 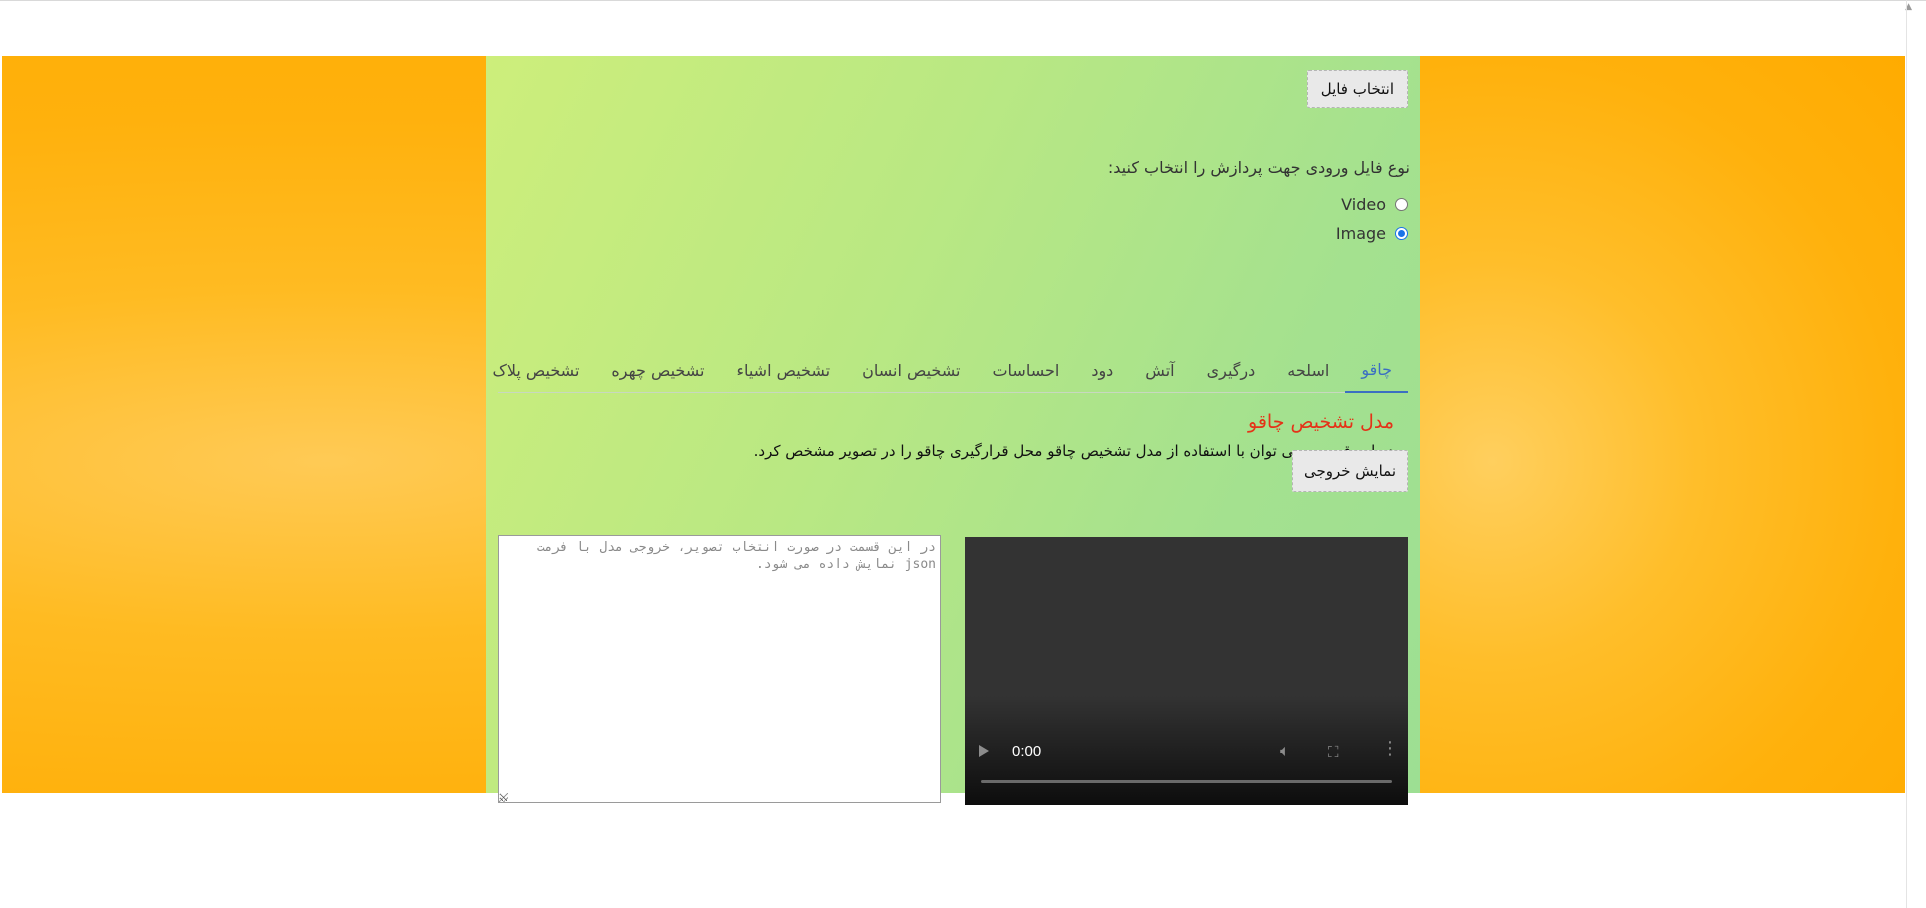 I want to click on tab-emotions: احساسات, so click(x=1025, y=370).